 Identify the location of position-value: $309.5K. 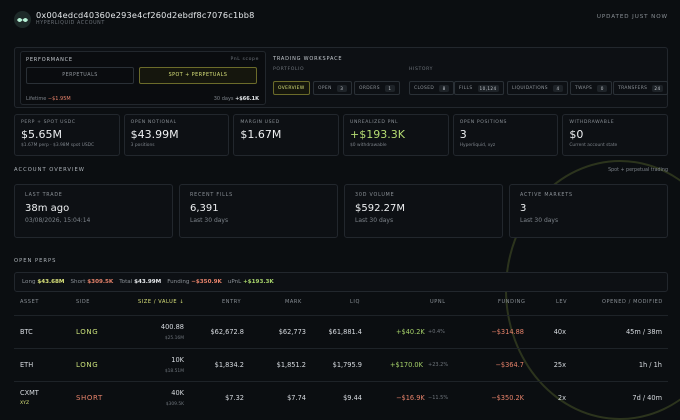
(174, 404).